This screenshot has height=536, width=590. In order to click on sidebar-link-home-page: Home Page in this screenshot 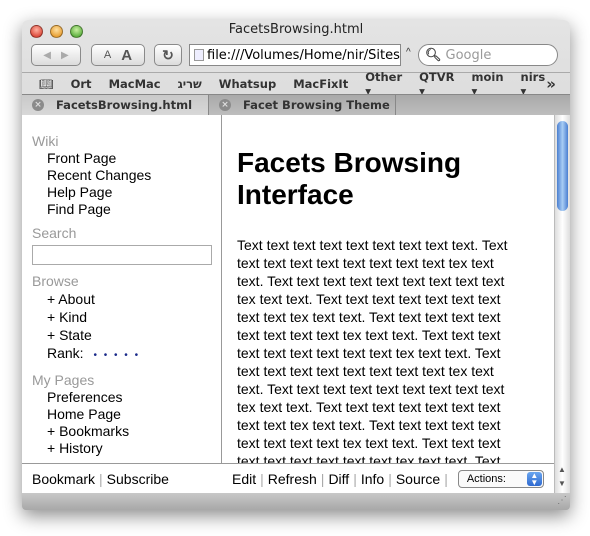, I will do `click(126, 414)`.